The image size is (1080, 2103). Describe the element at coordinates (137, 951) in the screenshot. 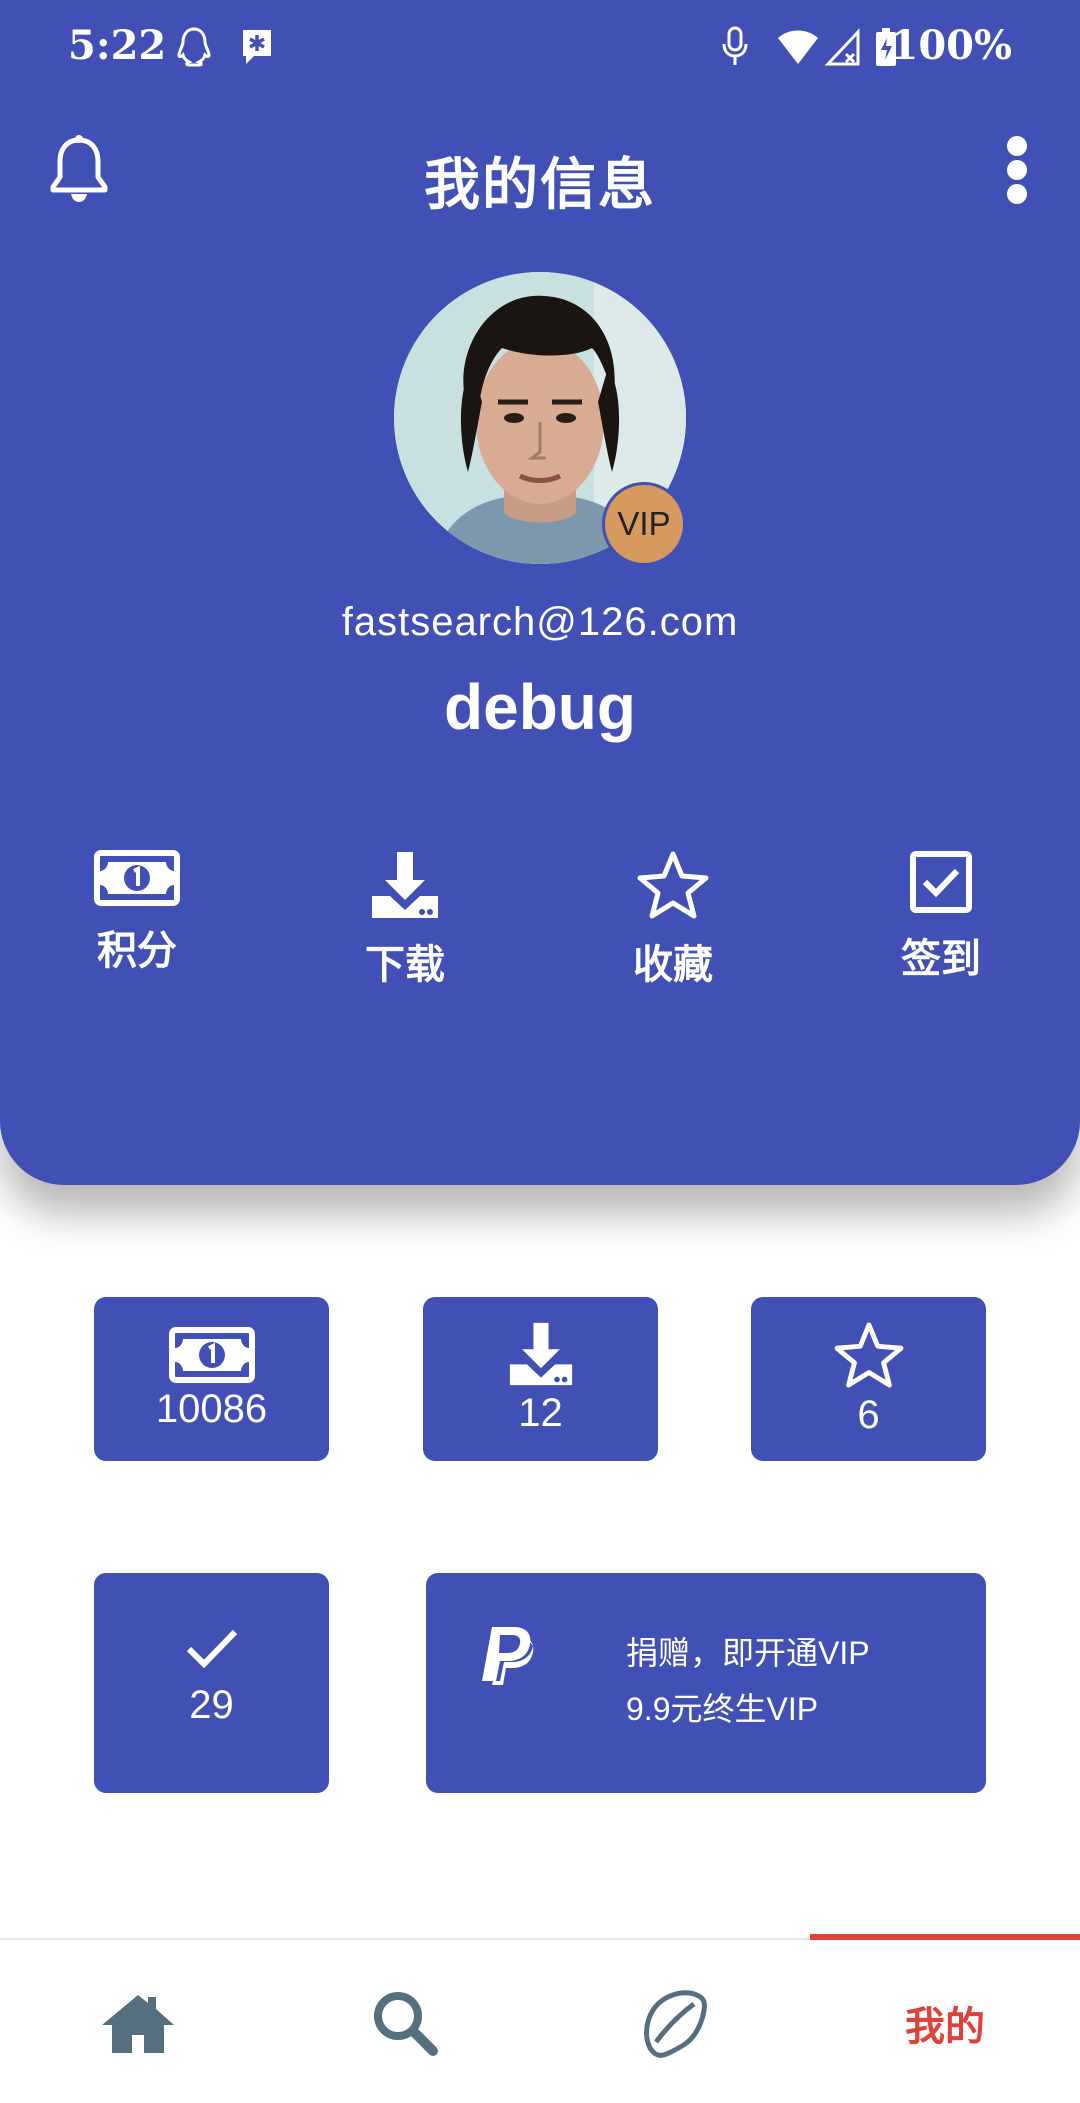

I see `quick-action-label: 积分` at that location.